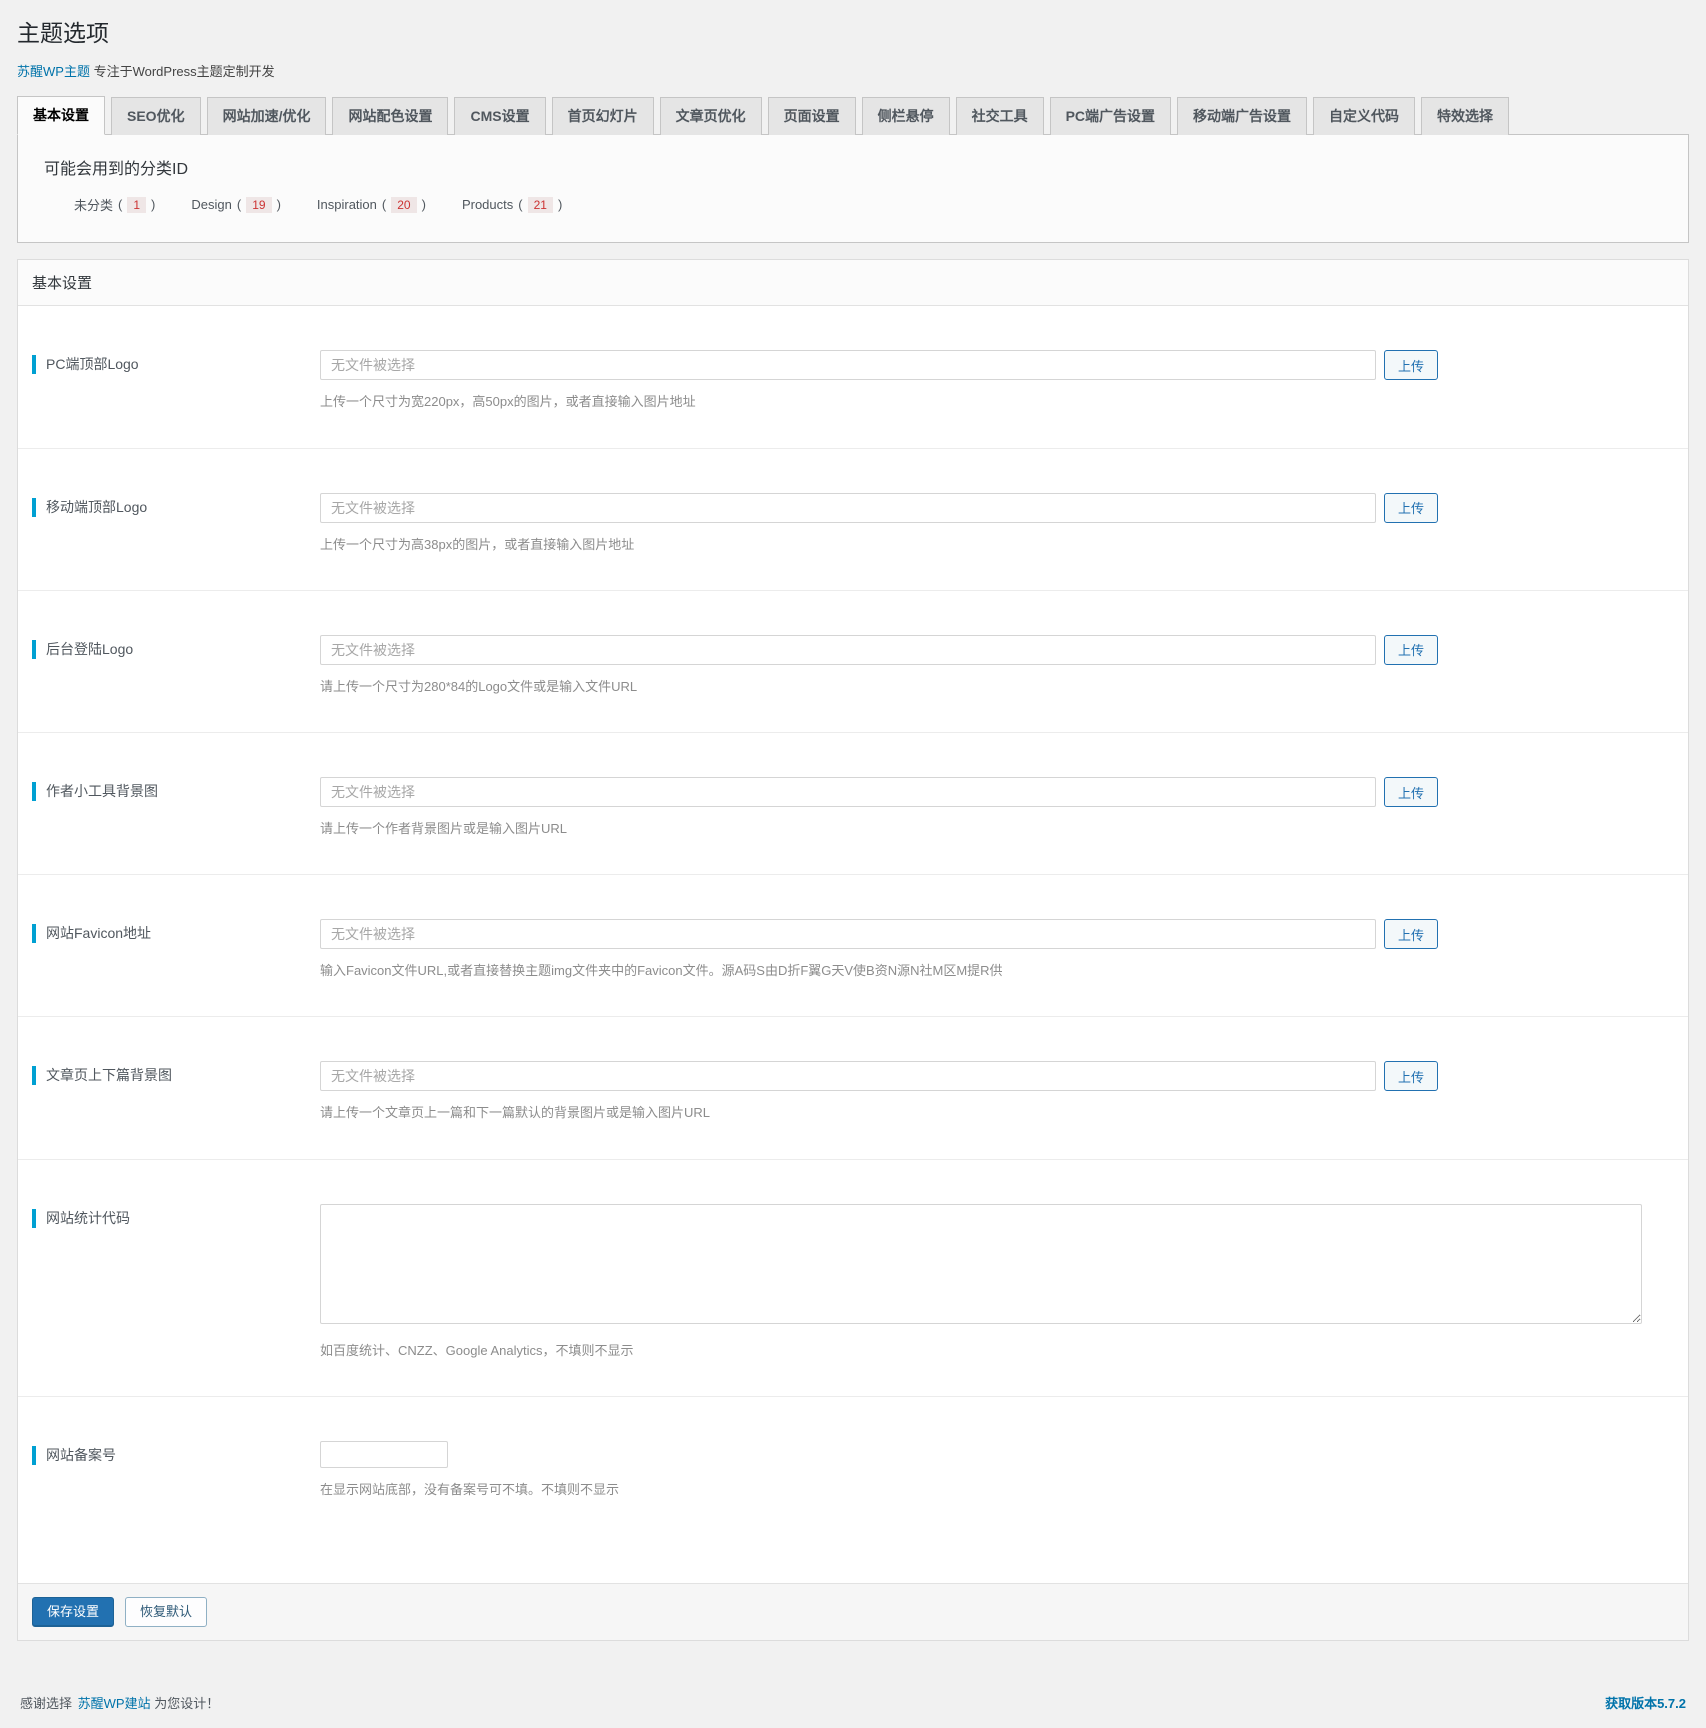 The width and height of the screenshot is (1706, 1728). What do you see at coordinates (91, 934) in the screenshot?
I see `field-label: 网站Favicon地址` at bounding box center [91, 934].